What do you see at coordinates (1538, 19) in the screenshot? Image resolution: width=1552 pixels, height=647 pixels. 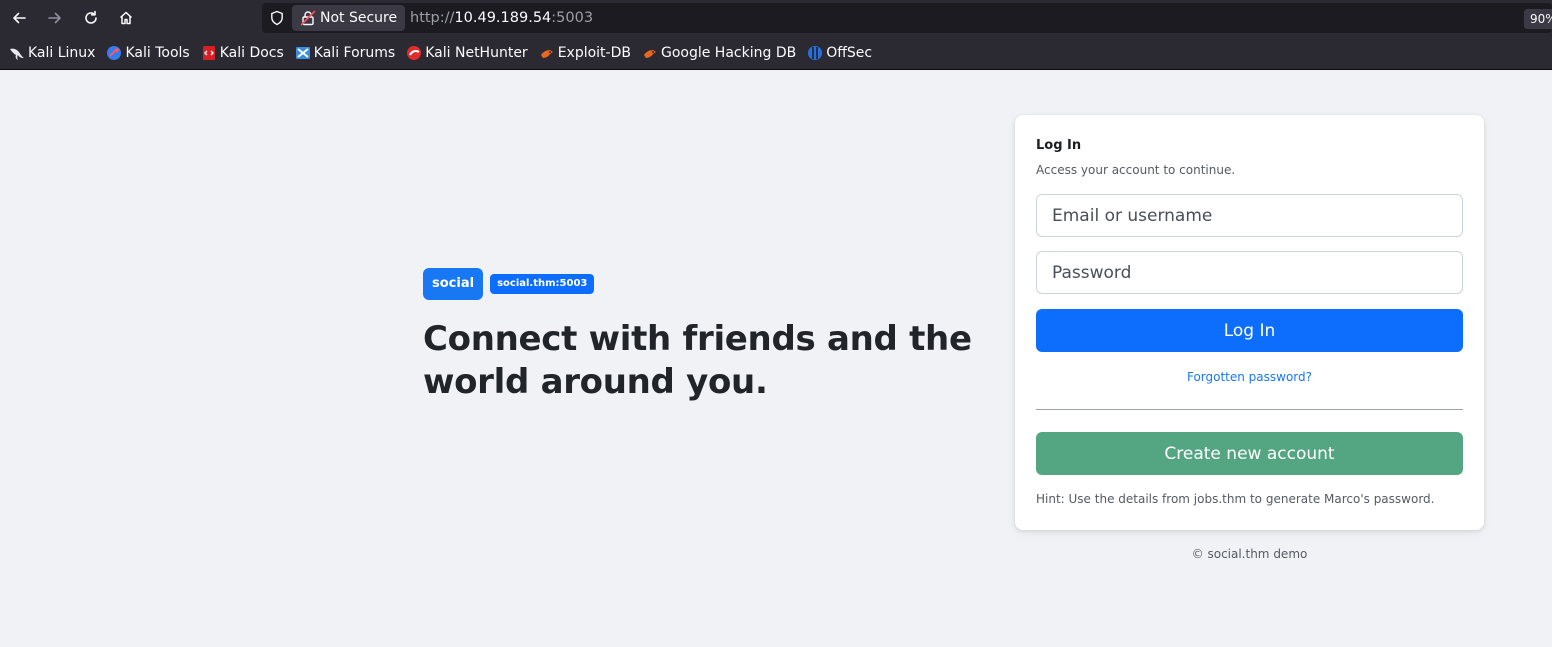 I see `zoom-level-button: 90%` at bounding box center [1538, 19].